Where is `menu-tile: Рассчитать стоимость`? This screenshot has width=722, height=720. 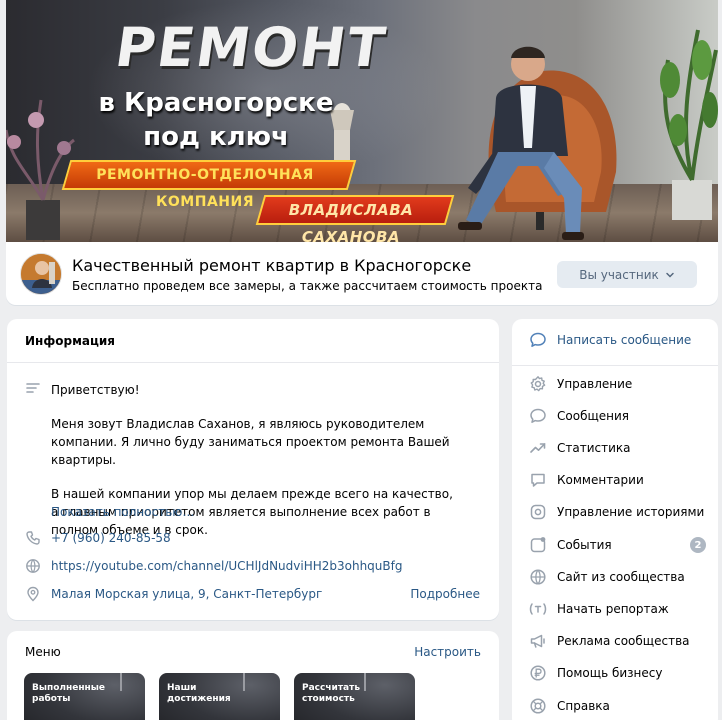 menu-tile: Рассчитать стоимость is located at coordinates (354, 696).